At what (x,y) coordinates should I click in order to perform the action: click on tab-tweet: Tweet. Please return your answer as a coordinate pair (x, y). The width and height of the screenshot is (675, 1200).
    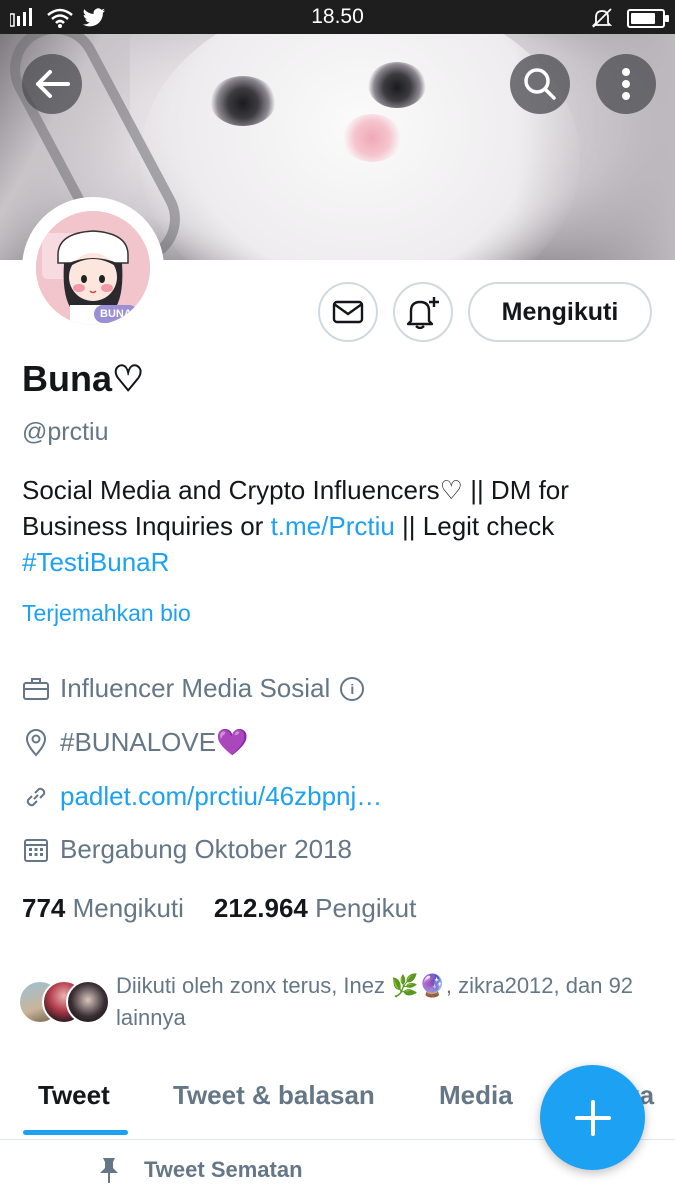
    Looking at the image, I should click on (74, 1095).